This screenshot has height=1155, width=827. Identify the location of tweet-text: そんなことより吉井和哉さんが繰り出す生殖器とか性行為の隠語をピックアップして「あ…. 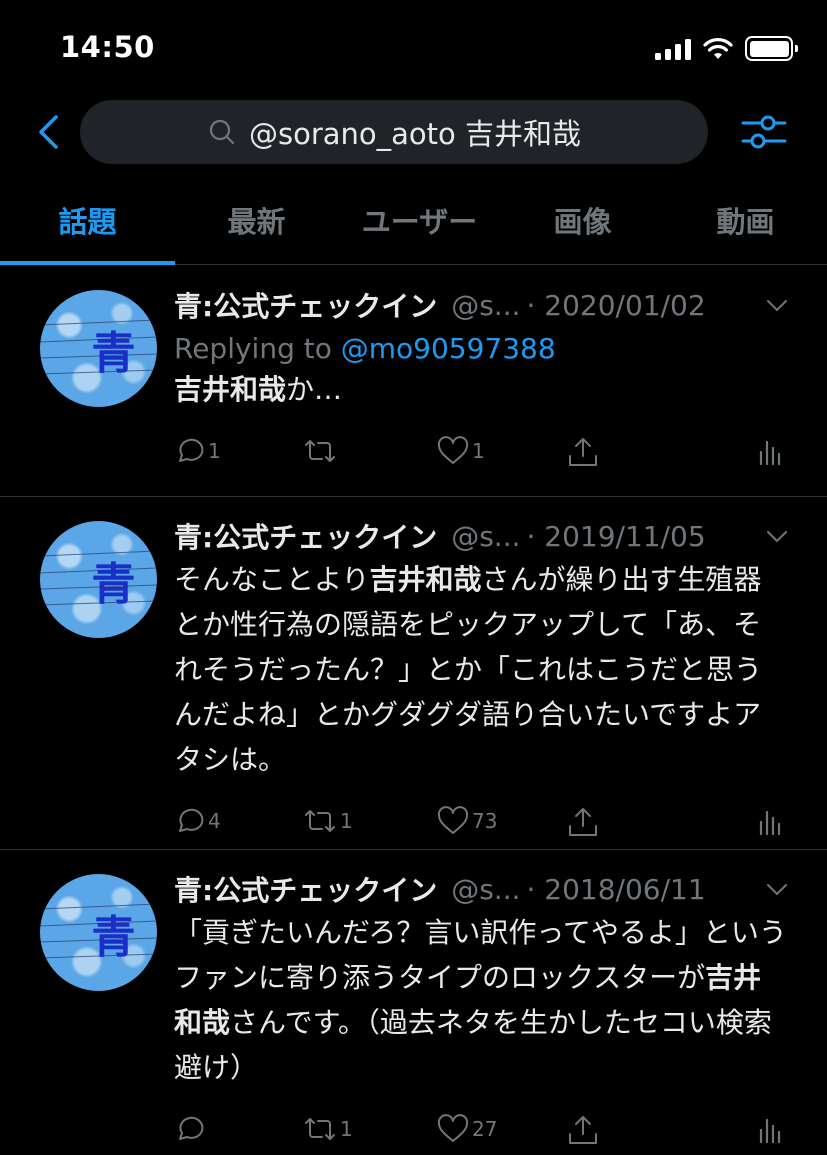
(480, 669).